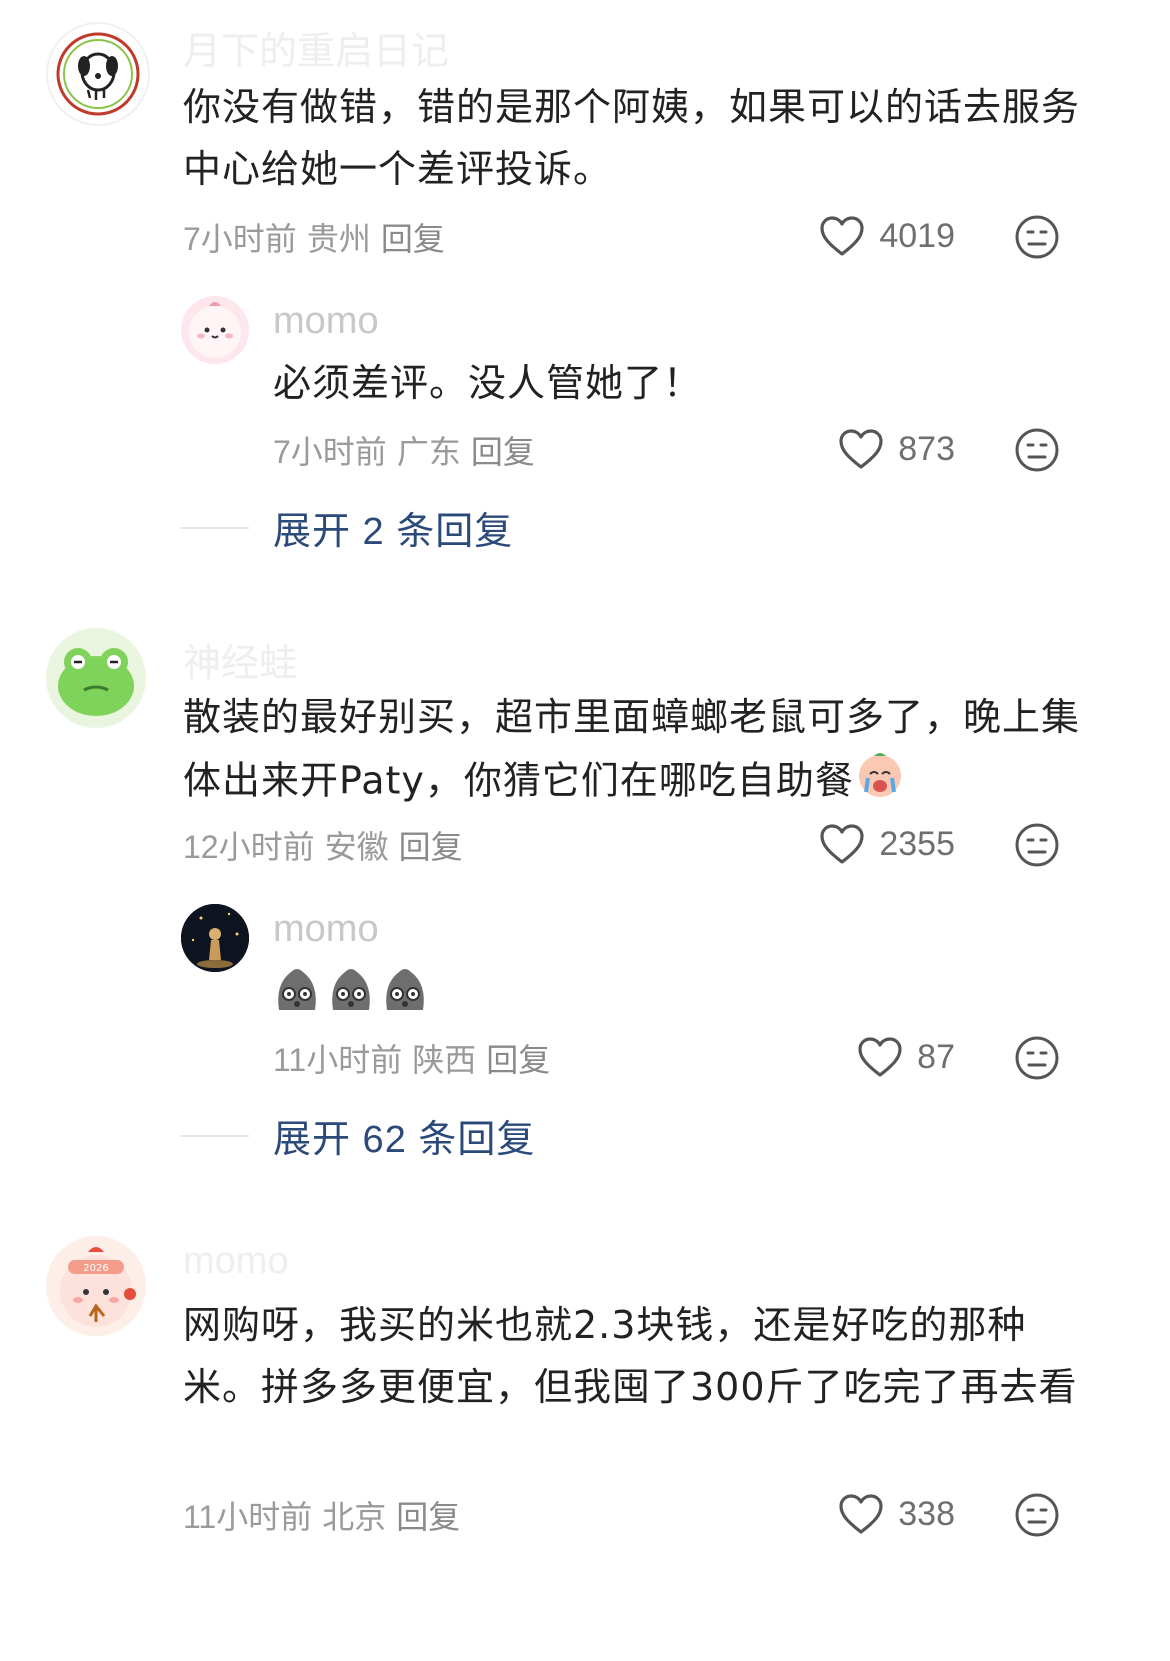  I want to click on username: 月下的重启日记, so click(316, 47).